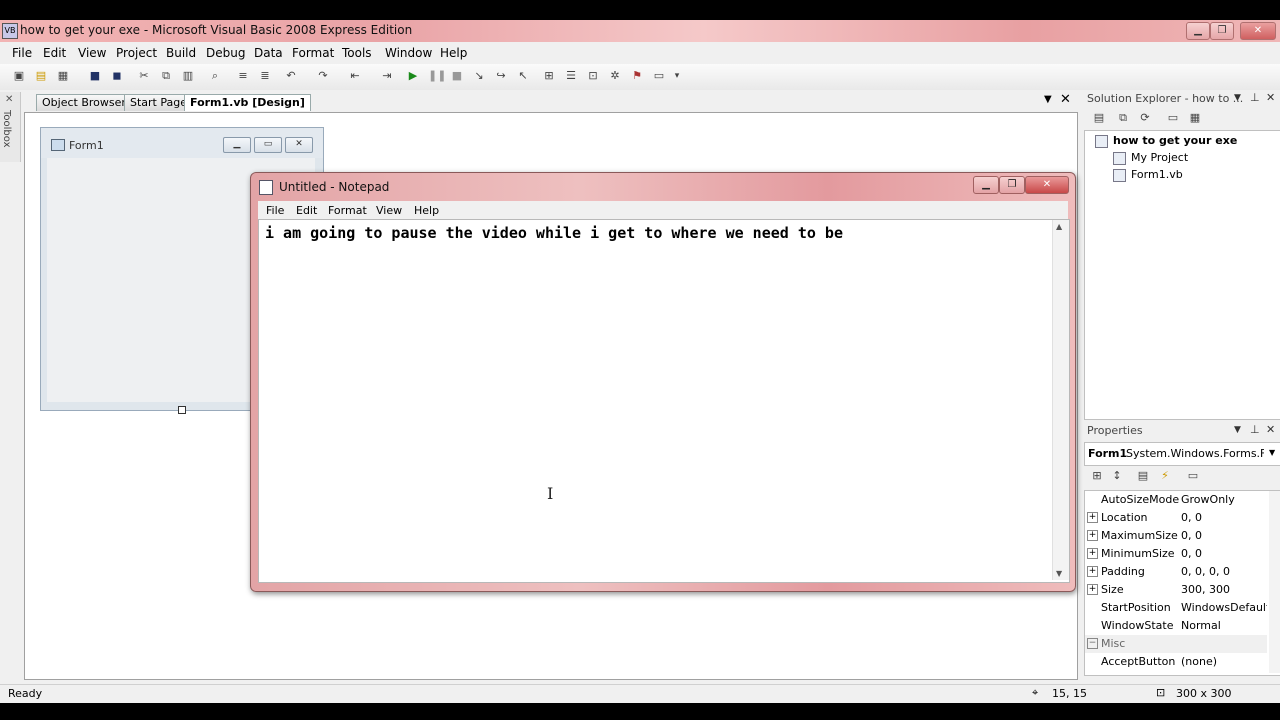 Image resolution: width=1280 pixels, height=720 pixels. What do you see at coordinates (1176, 662) in the screenshot?
I see `property-row: AcceptButton (none)` at bounding box center [1176, 662].